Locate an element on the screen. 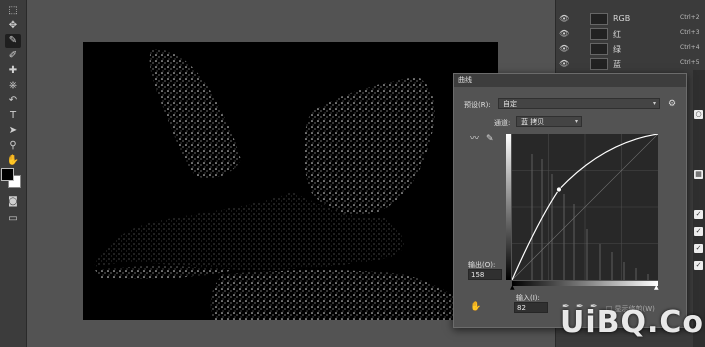 The image size is (705, 347). zoom-icon: ⚲ is located at coordinates (13, 146).